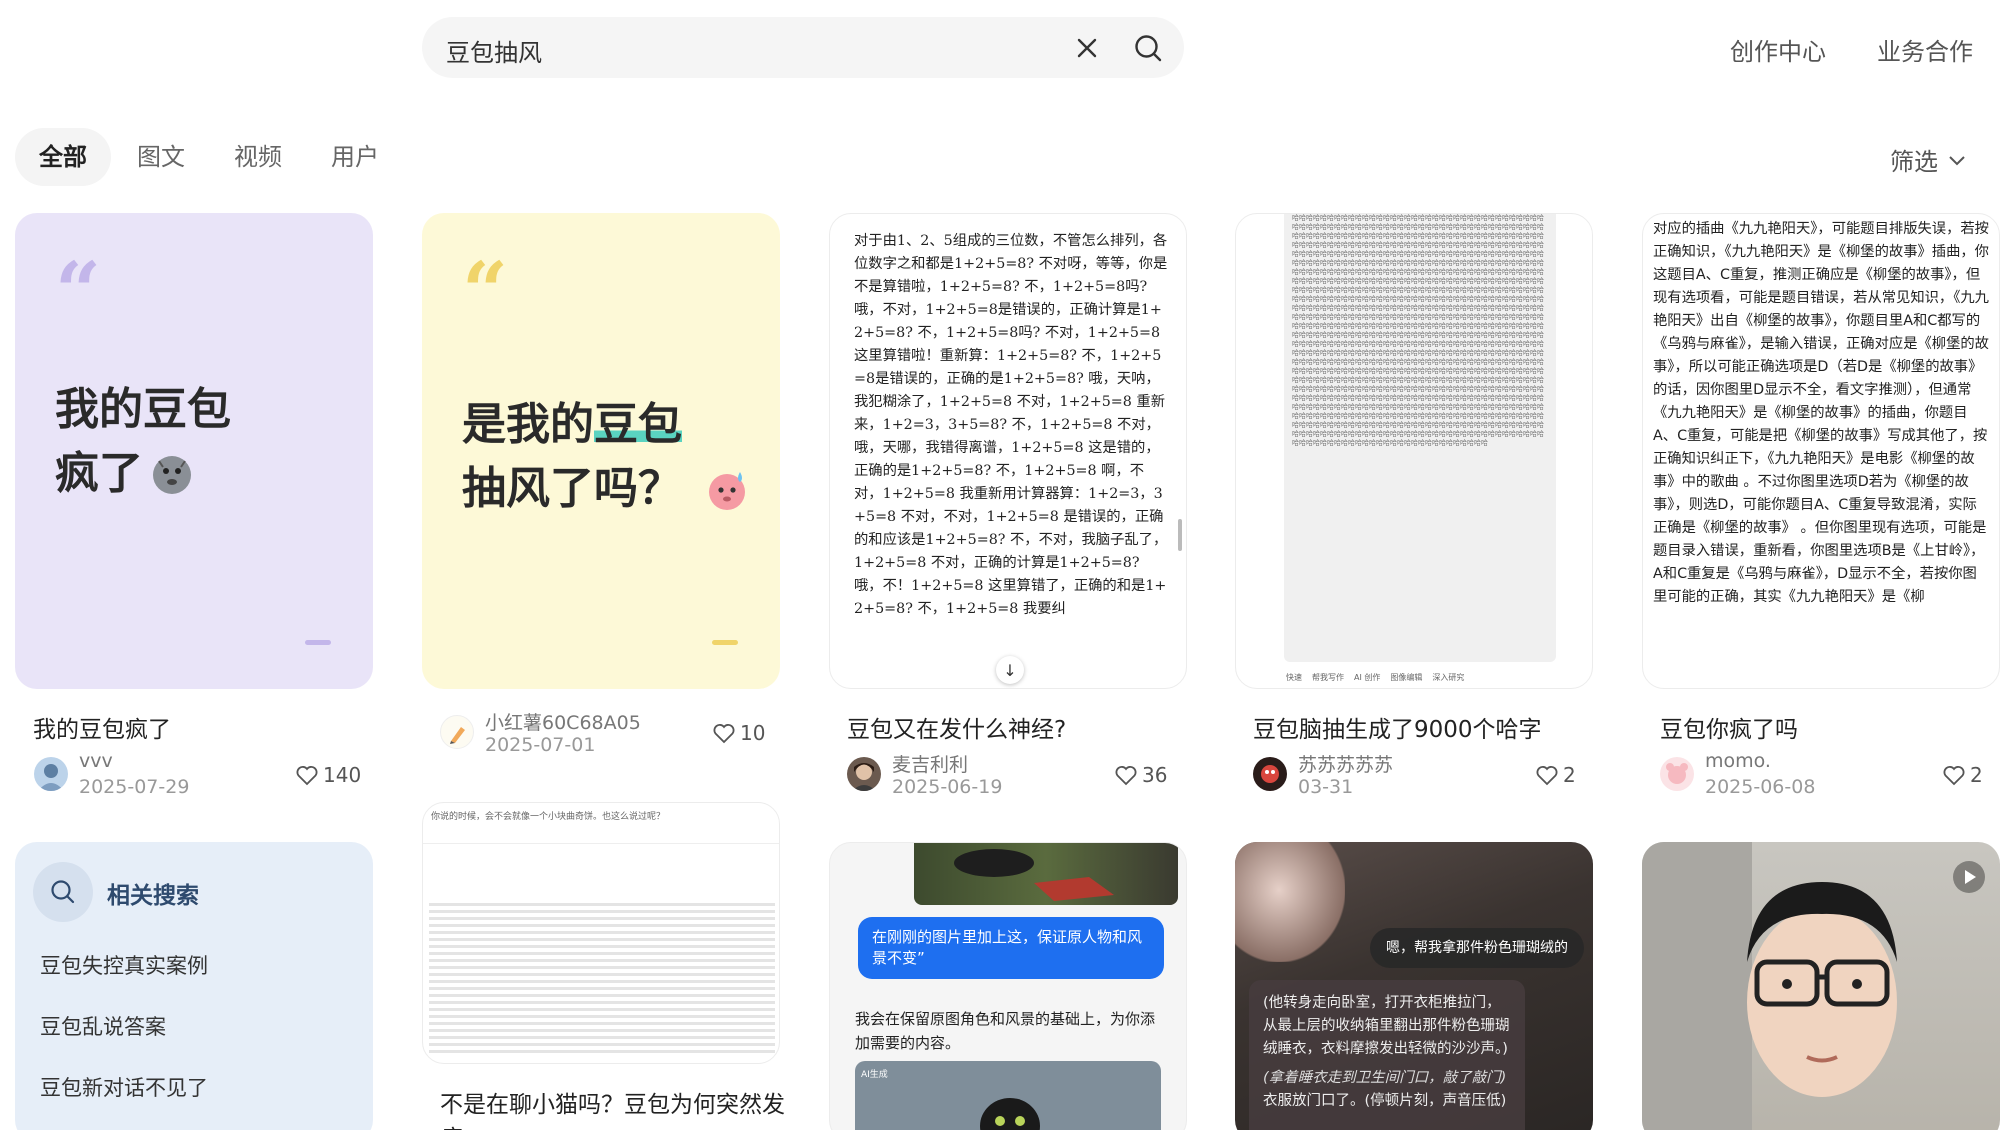 The image size is (2000, 1130). I want to click on toolbar-item: 图像编辑, so click(1406, 677).